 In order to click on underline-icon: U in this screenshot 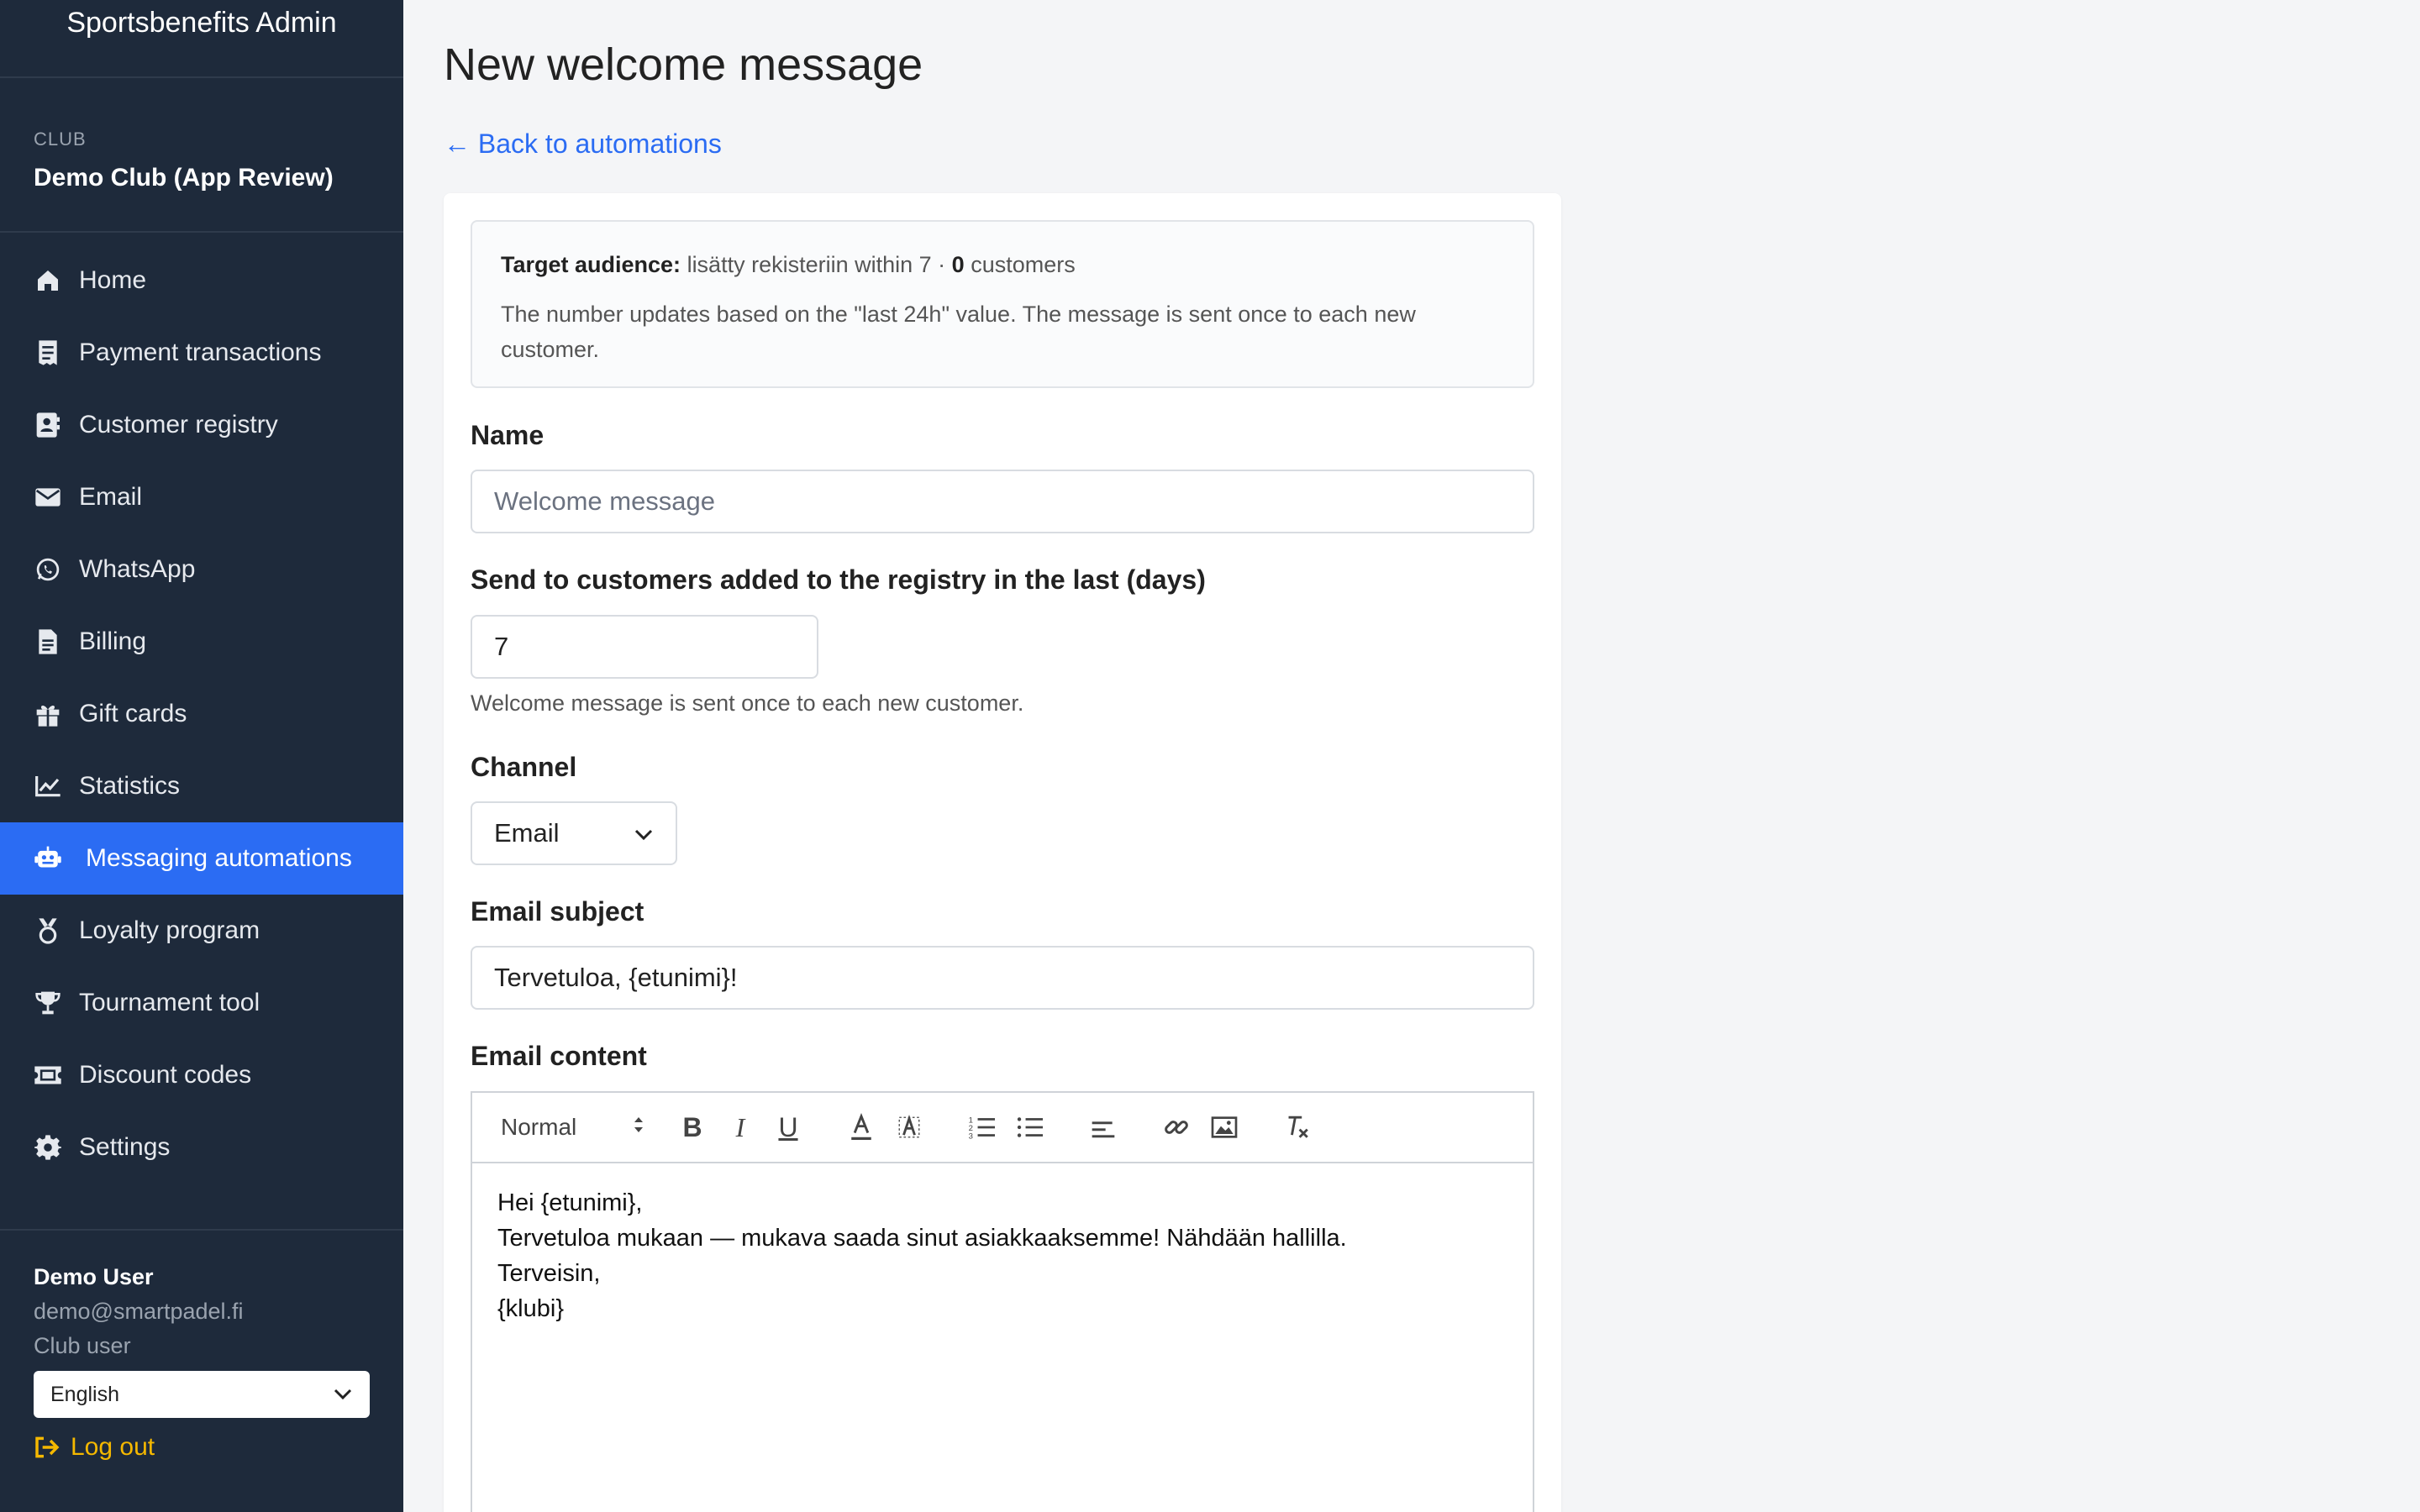, I will do `click(788, 1127)`.